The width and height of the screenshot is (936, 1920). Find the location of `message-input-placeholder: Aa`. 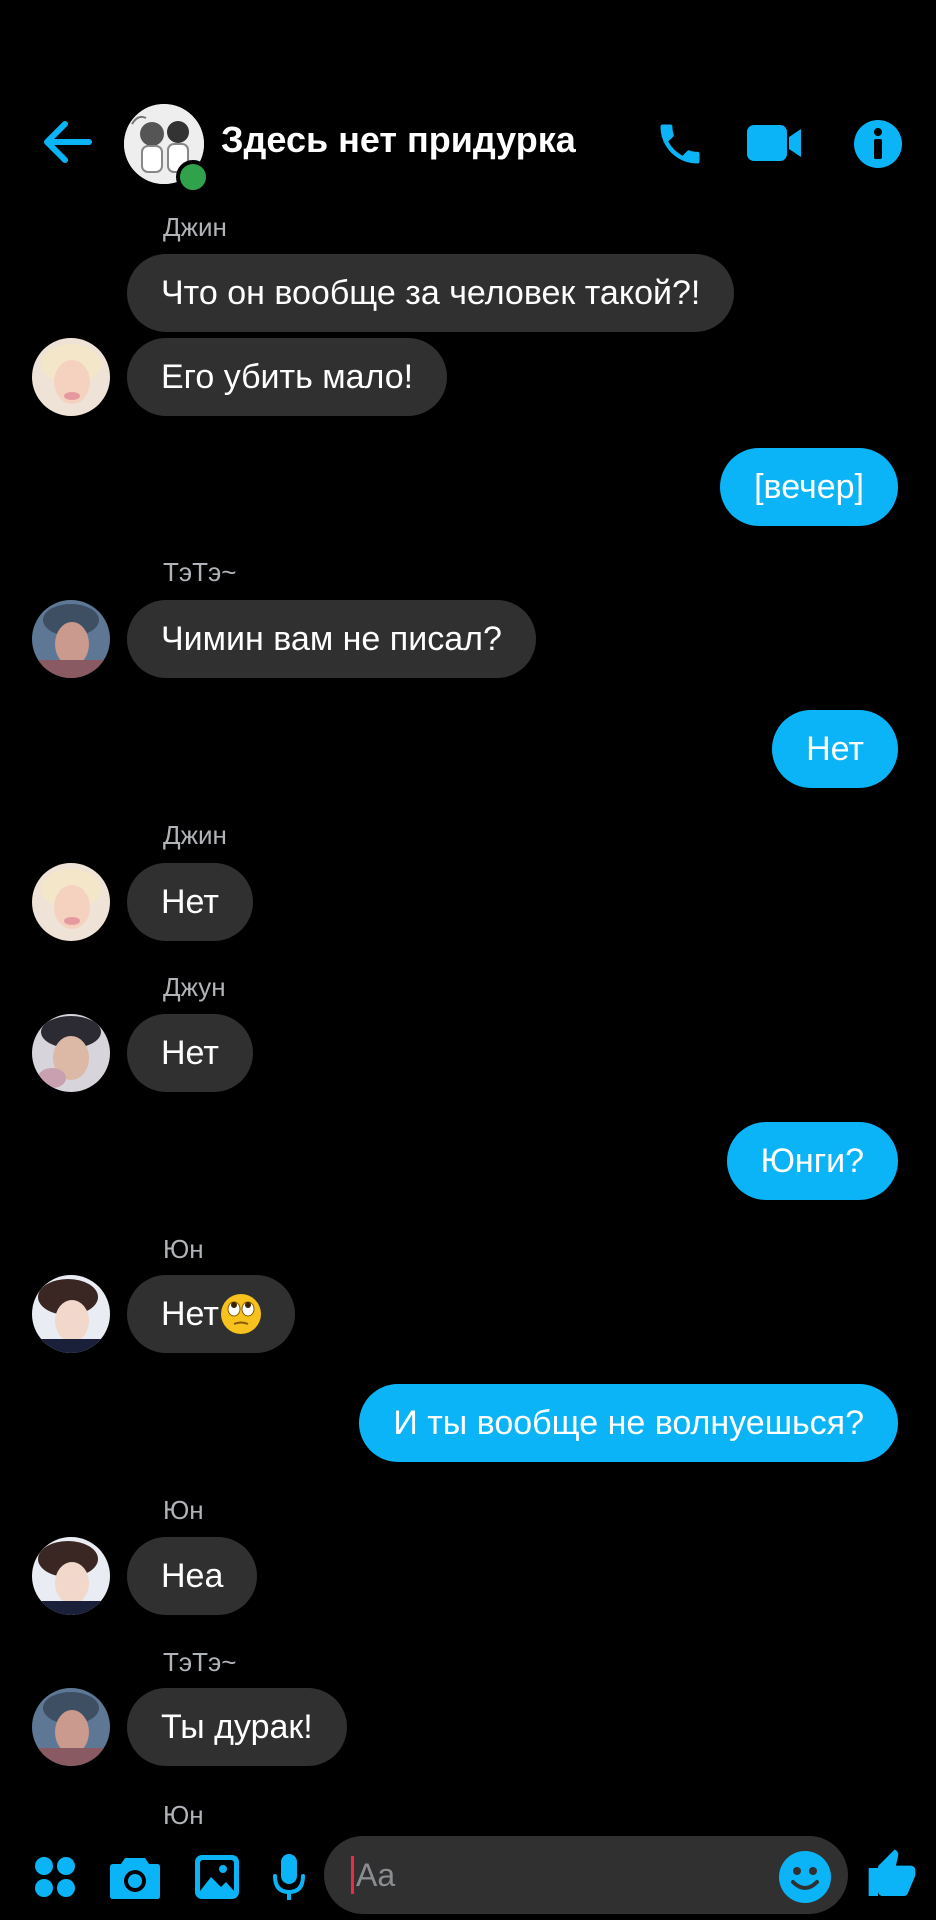

message-input-placeholder: Aa is located at coordinates (376, 1875).